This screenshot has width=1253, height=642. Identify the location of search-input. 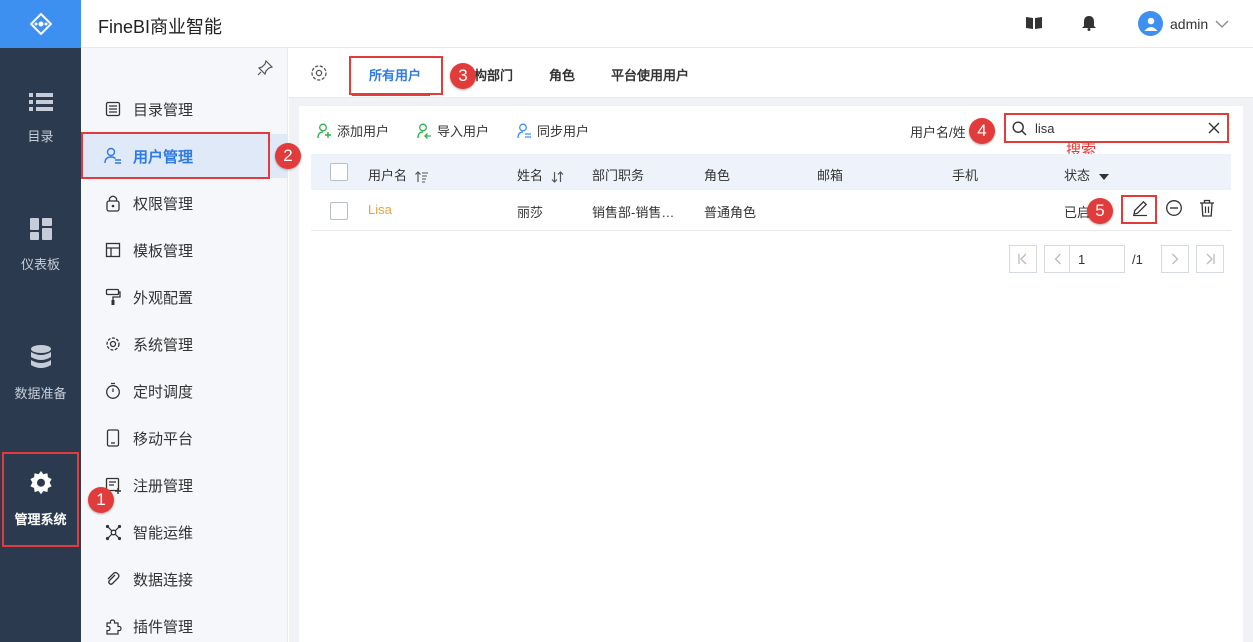
(1120, 128).